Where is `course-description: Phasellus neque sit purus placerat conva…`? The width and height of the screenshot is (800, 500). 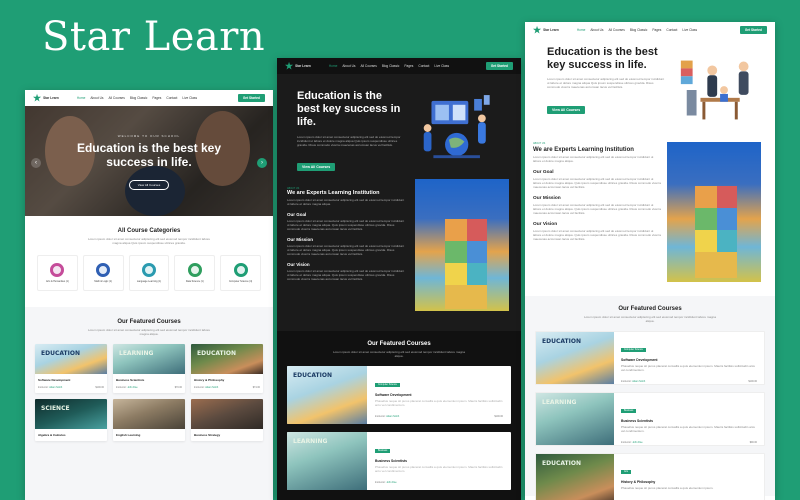
course-description: Phasellus neque sit purus placerat conva… is located at coordinates (688, 429).